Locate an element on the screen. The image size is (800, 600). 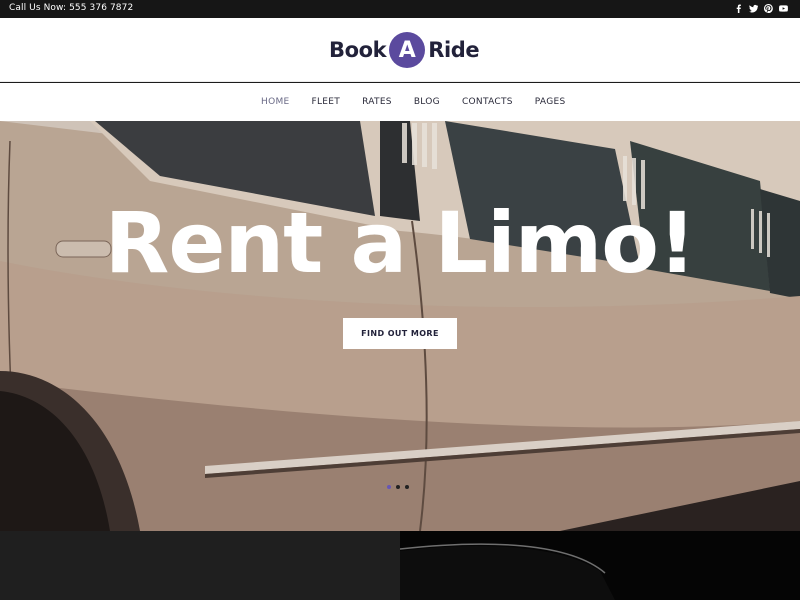
find-out-more-button: FIND OUT MORE is located at coordinates (400, 333).